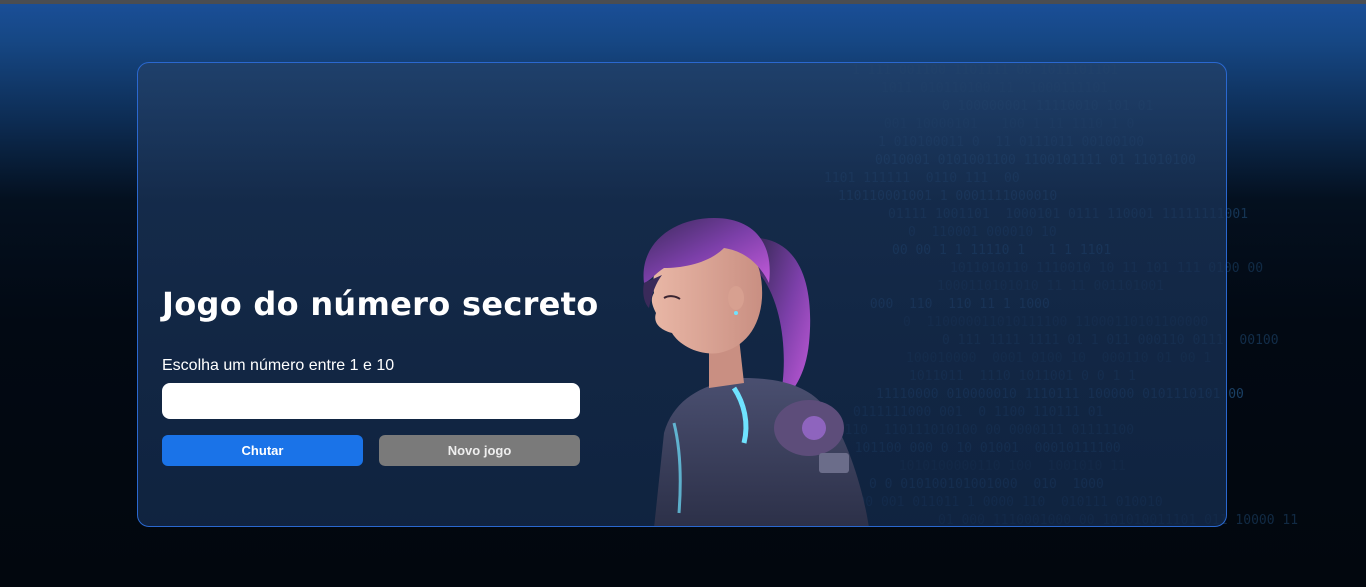 The image size is (1366, 587). I want to click on browser-top-strip, so click(683, 2).